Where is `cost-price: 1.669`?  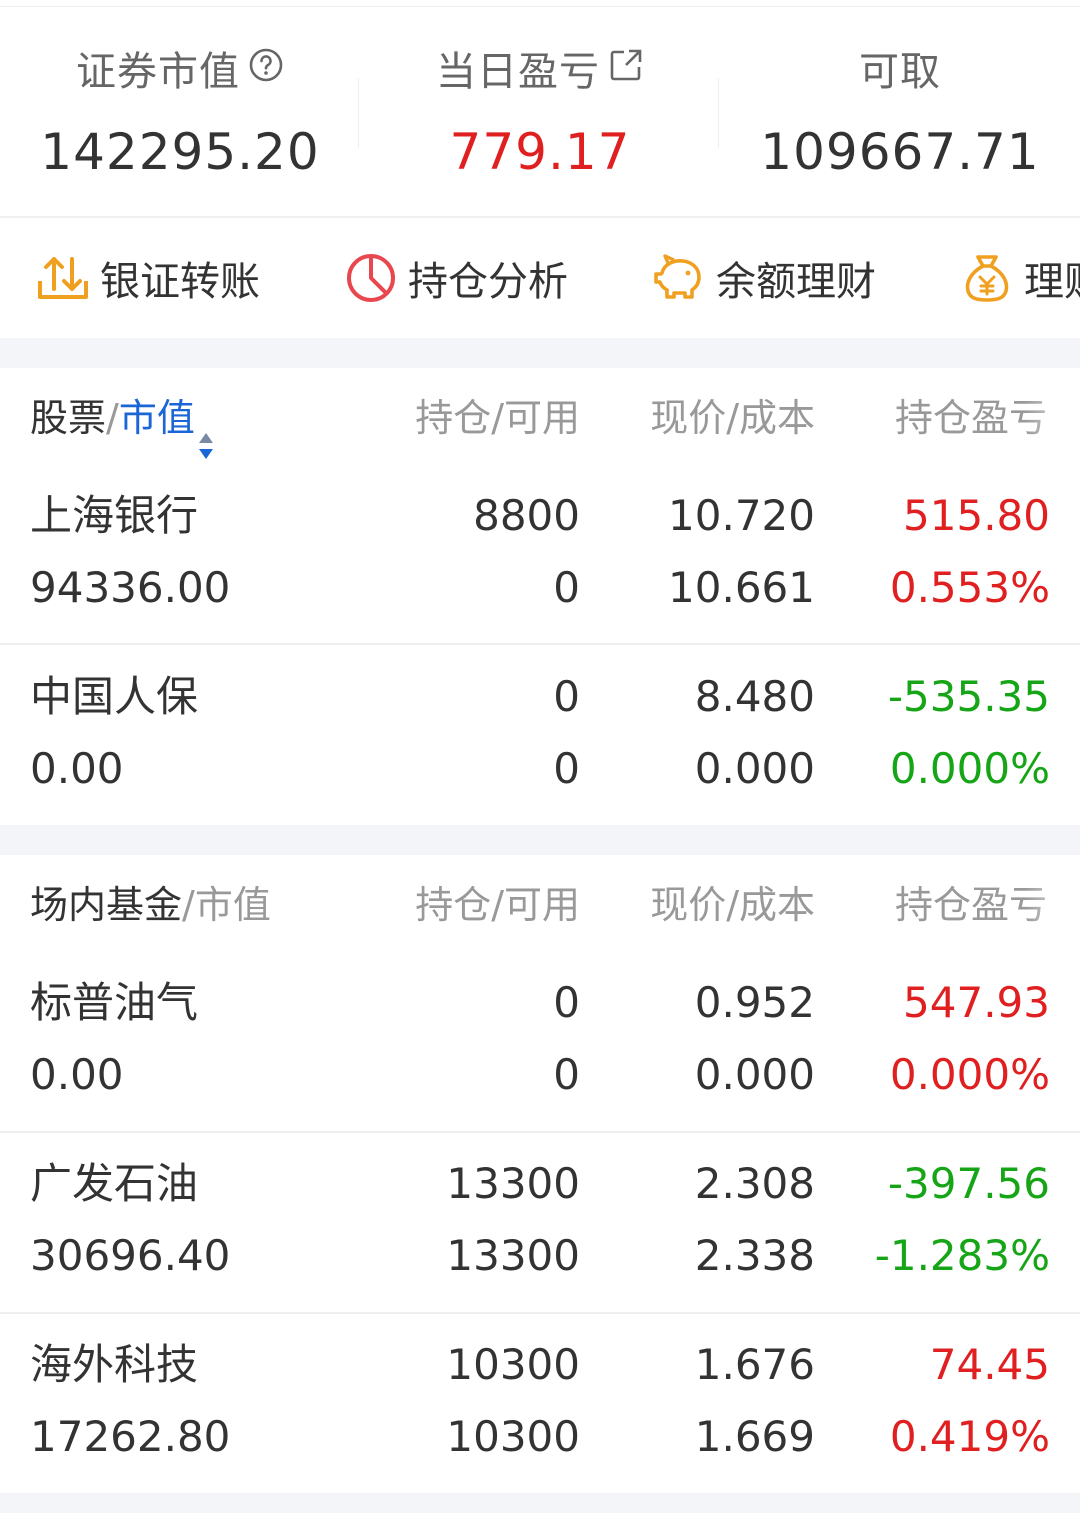 cost-price: 1.669 is located at coordinates (754, 1436).